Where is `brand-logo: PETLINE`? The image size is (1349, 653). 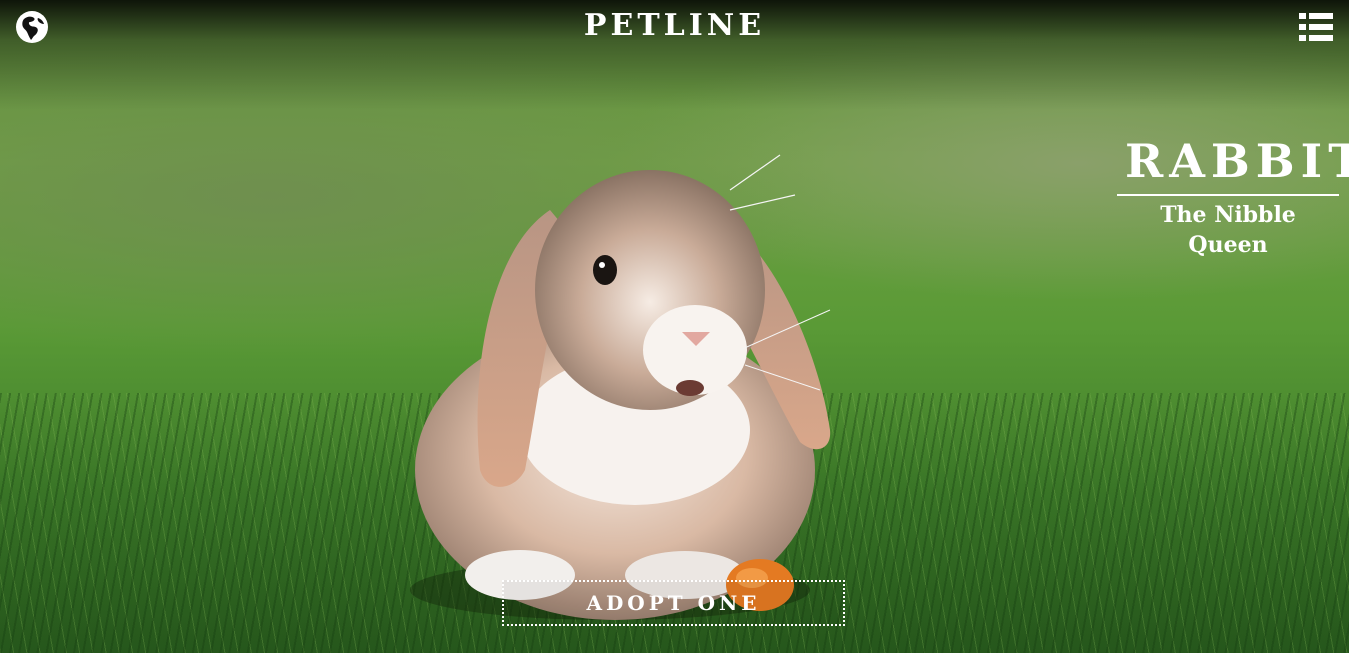 brand-logo: PETLINE is located at coordinates (674, 25).